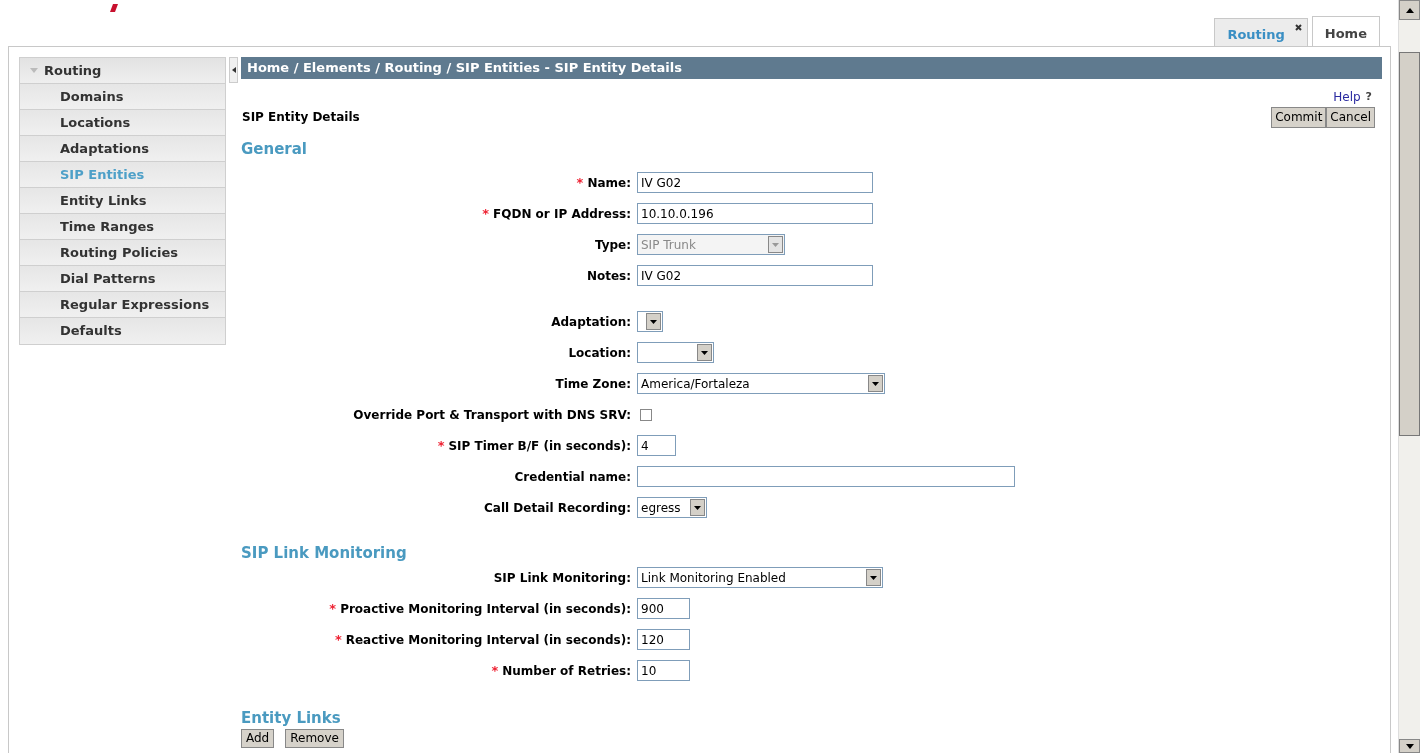 The width and height of the screenshot is (1424, 753). Describe the element at coordinates (663, 608) in the screenshot. I see `input-field: 900` at that location.